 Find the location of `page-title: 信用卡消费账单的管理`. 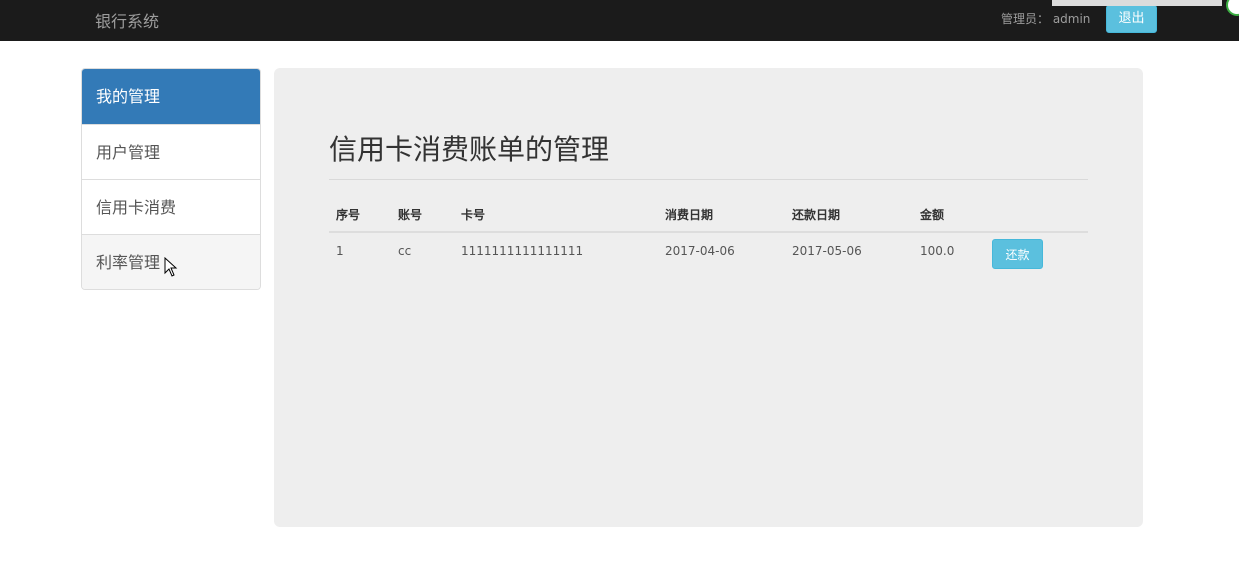

page-title: 信用卡消费账单的管理 is located at coordinates (469, 149).